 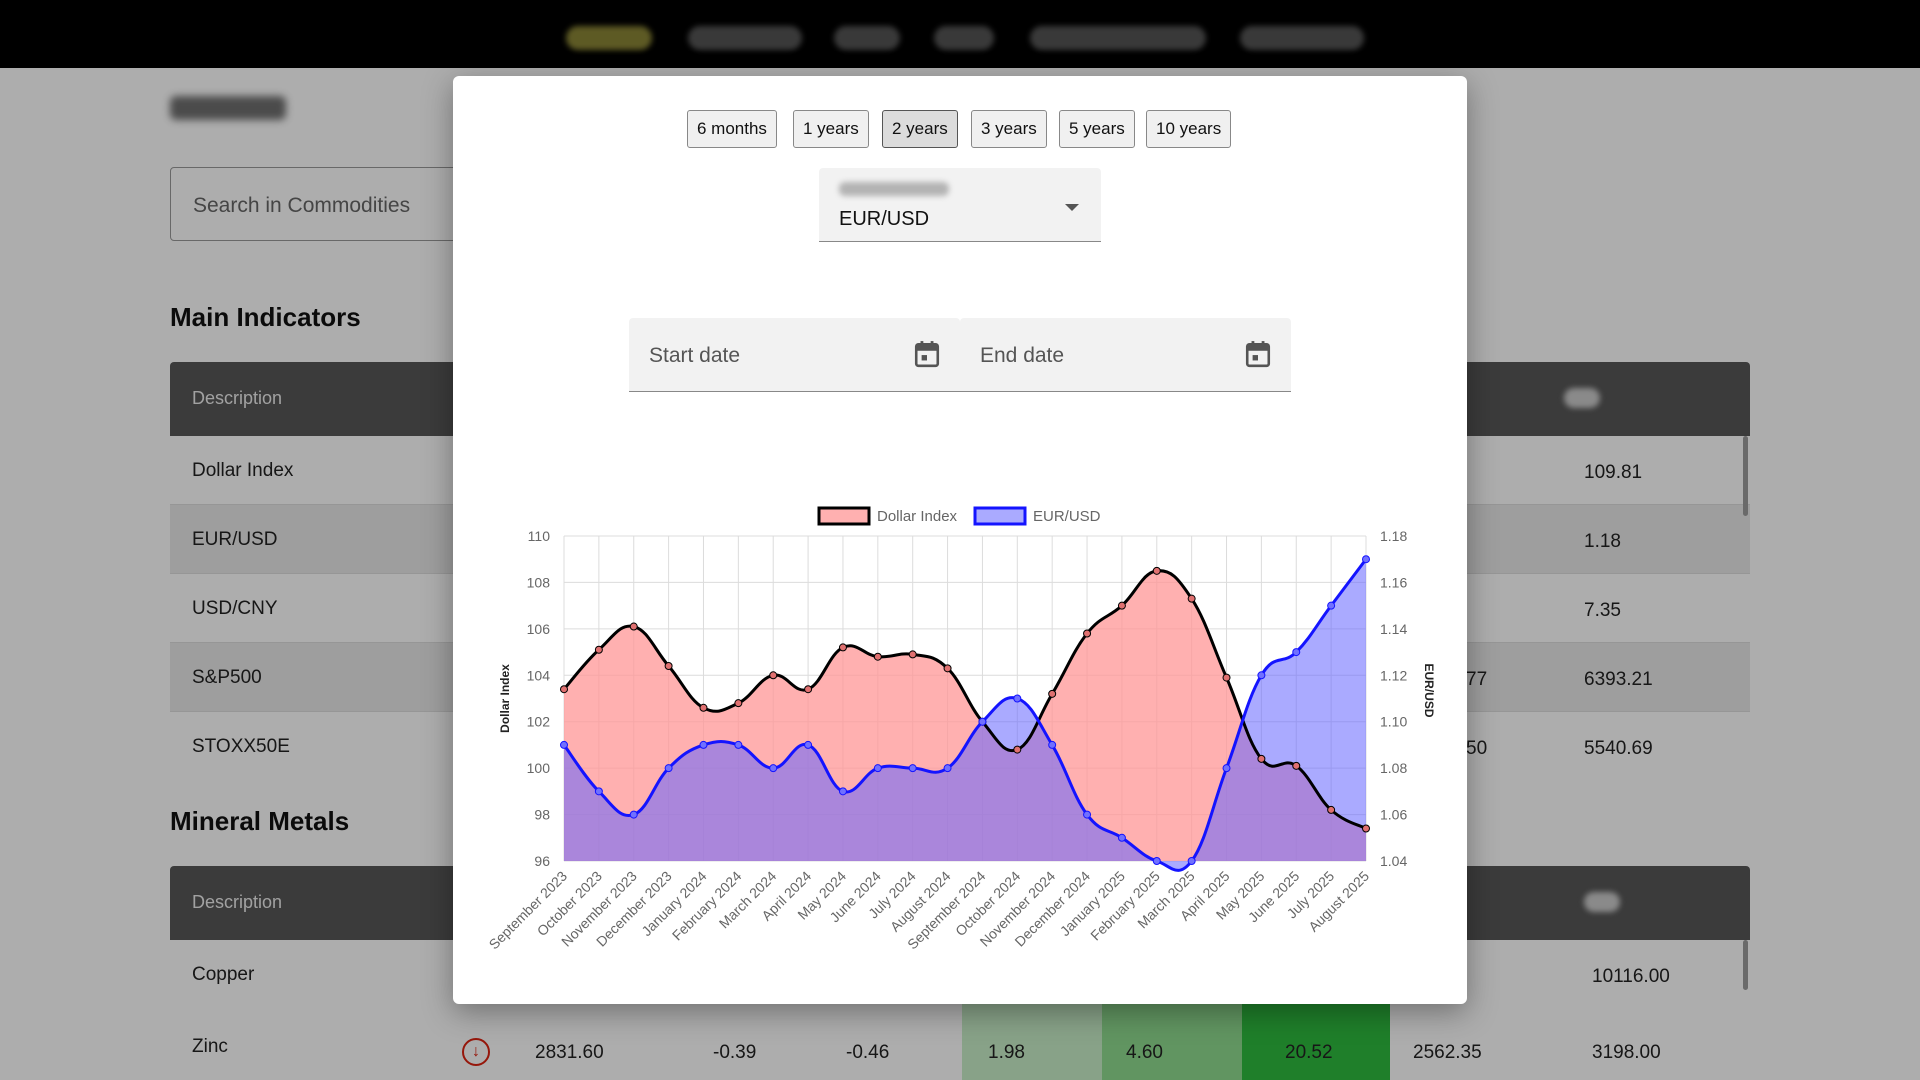 What do you see at coordinates (539, 629) in the screenshot?
I see `left-axis-tick-label: 106` at bounding box center [539, 629].